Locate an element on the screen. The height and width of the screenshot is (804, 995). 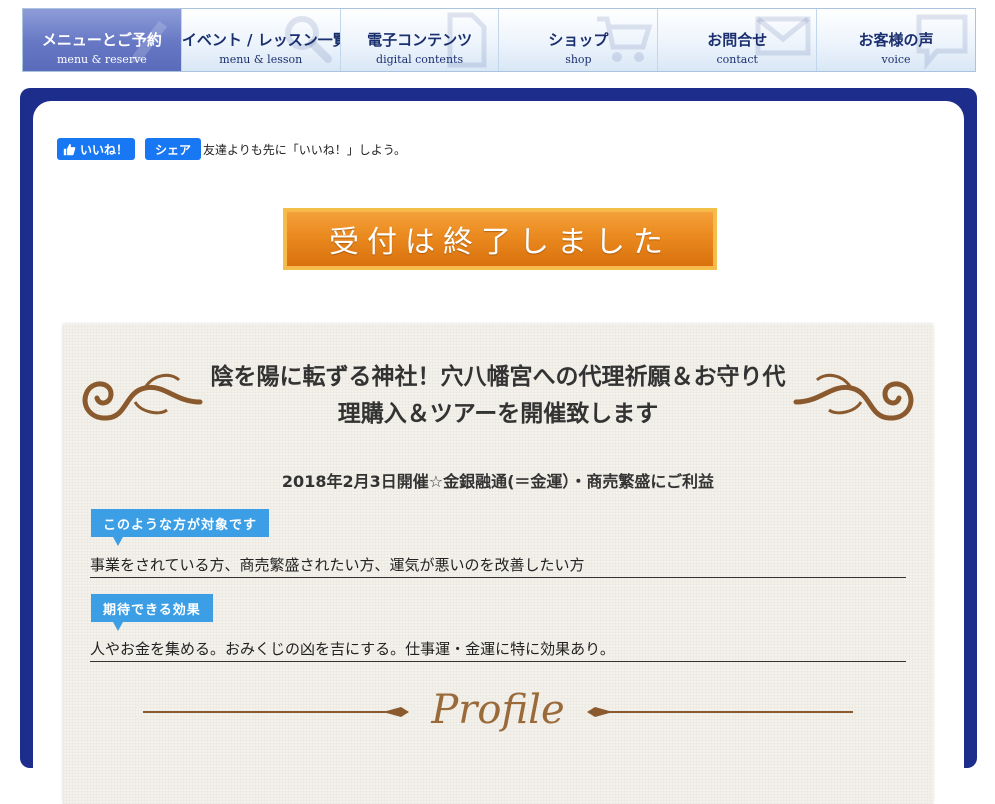
nav-label-jp: お客様の声 is located at coordinates (896, 40).